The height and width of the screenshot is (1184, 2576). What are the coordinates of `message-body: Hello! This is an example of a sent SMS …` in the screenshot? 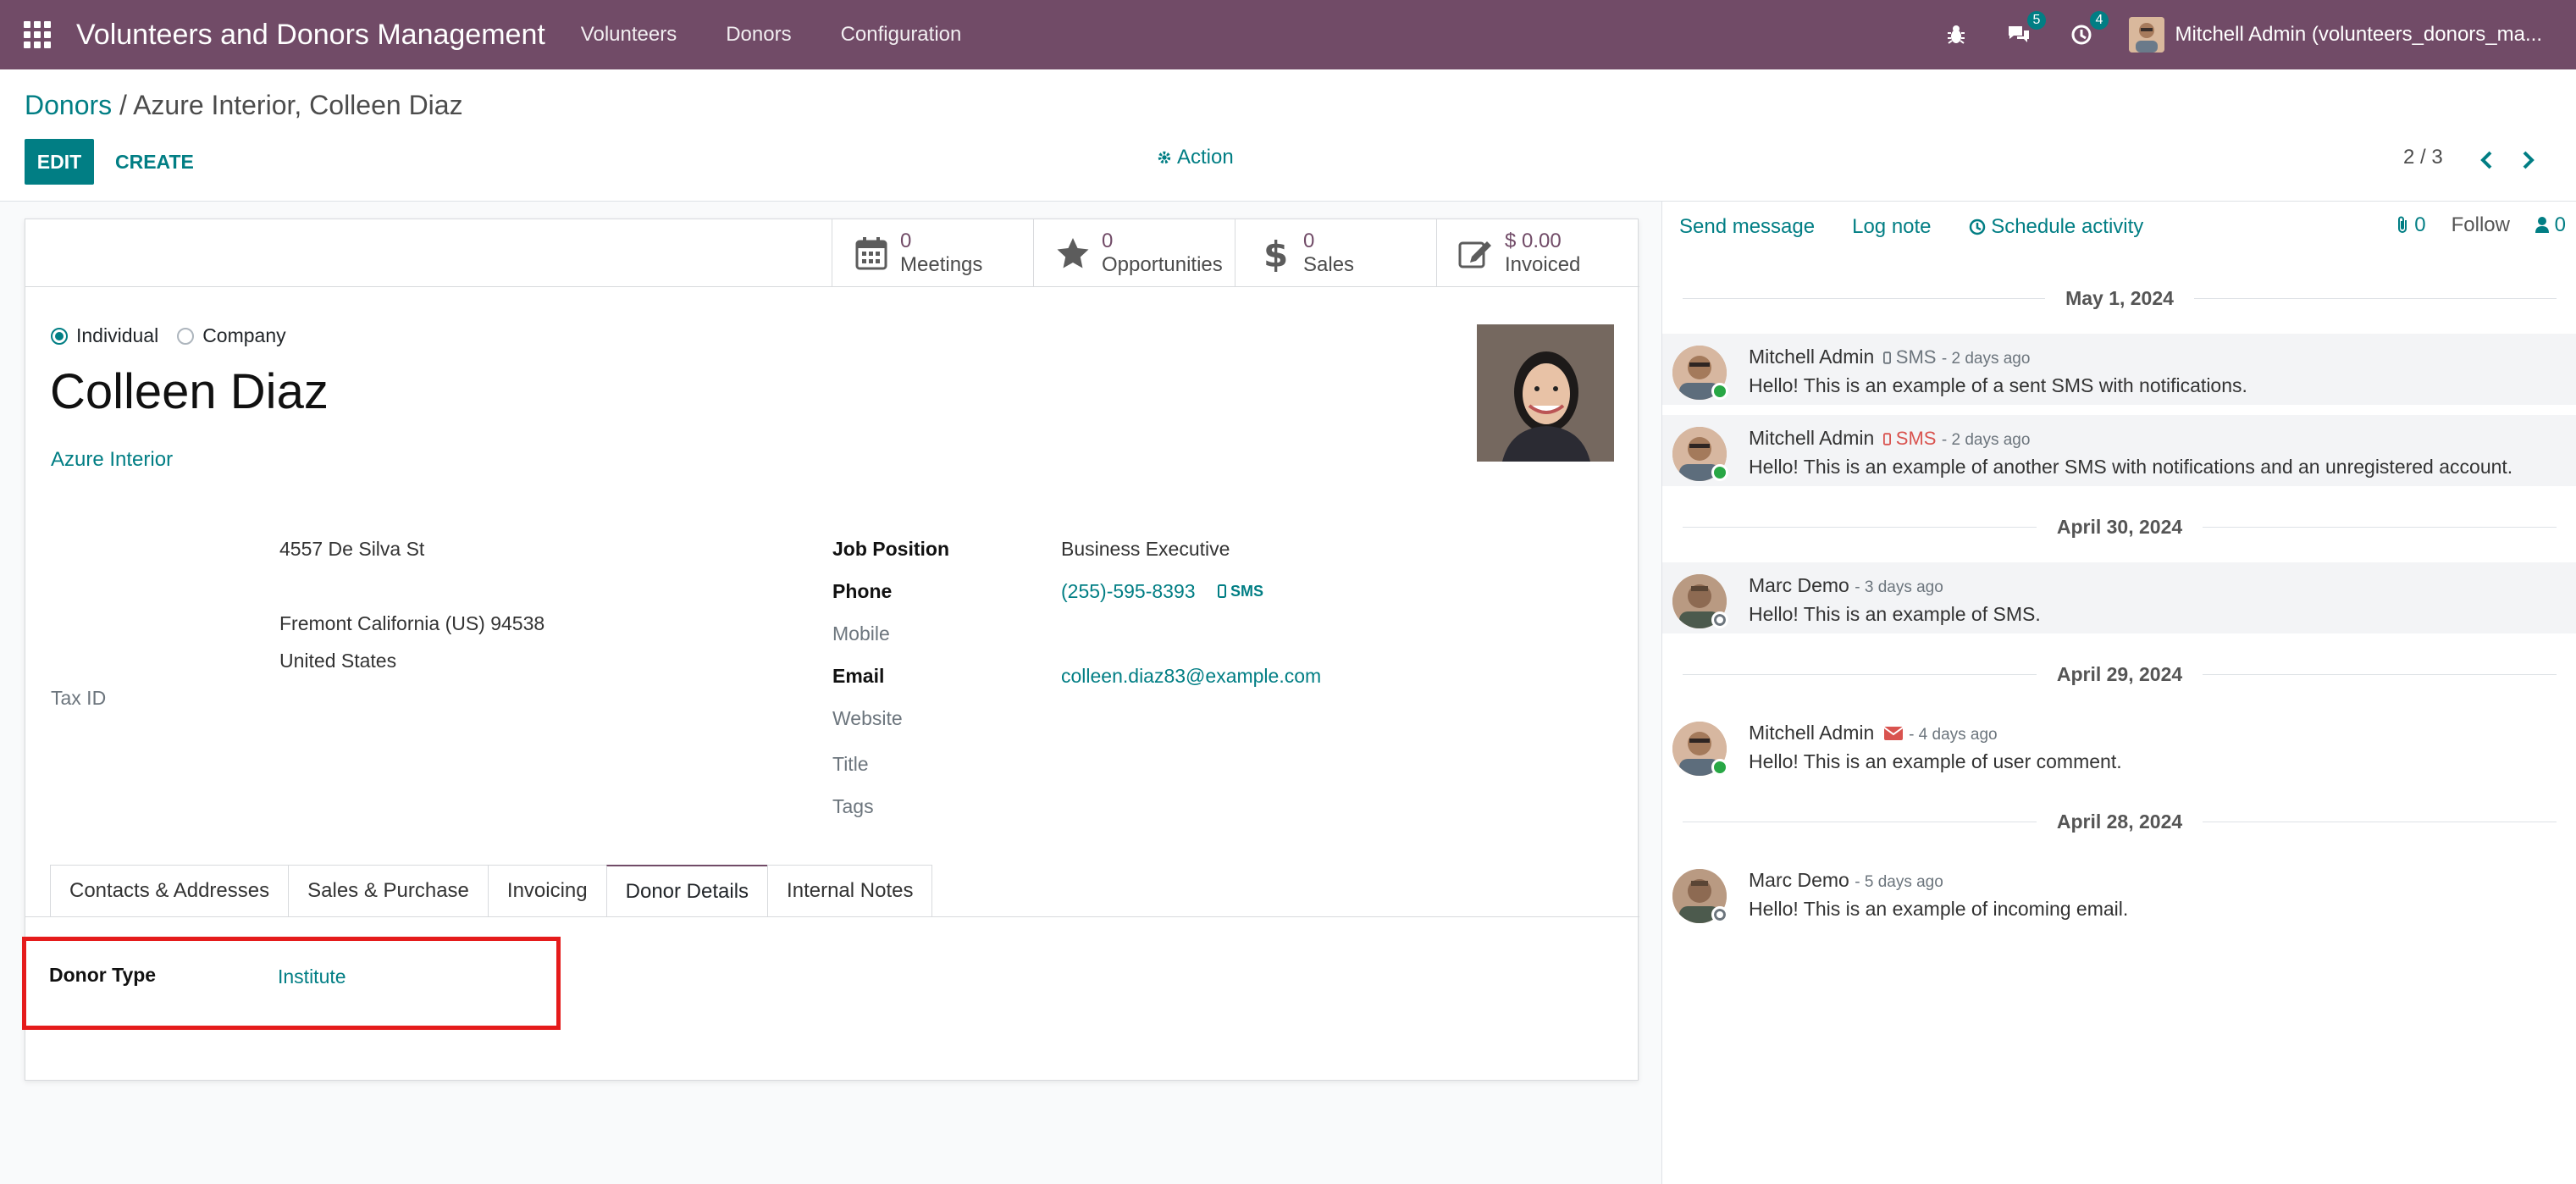 It's located at (1998, 385).